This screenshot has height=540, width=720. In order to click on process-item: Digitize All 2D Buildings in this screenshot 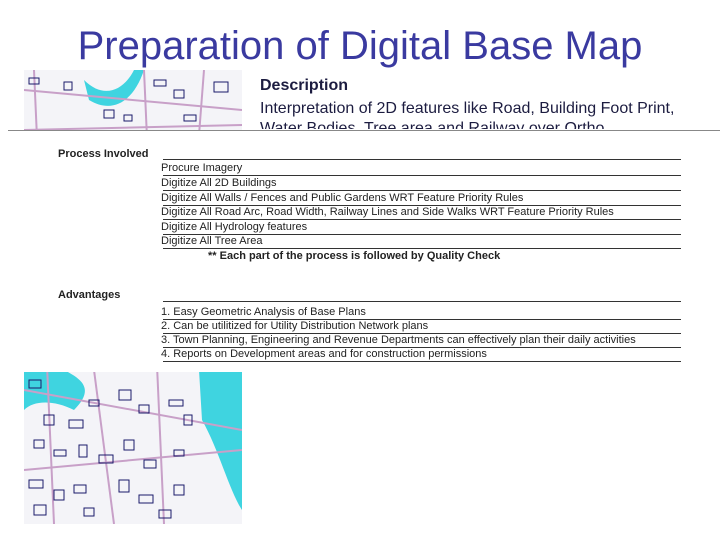, I will do `click(219, 183)`.